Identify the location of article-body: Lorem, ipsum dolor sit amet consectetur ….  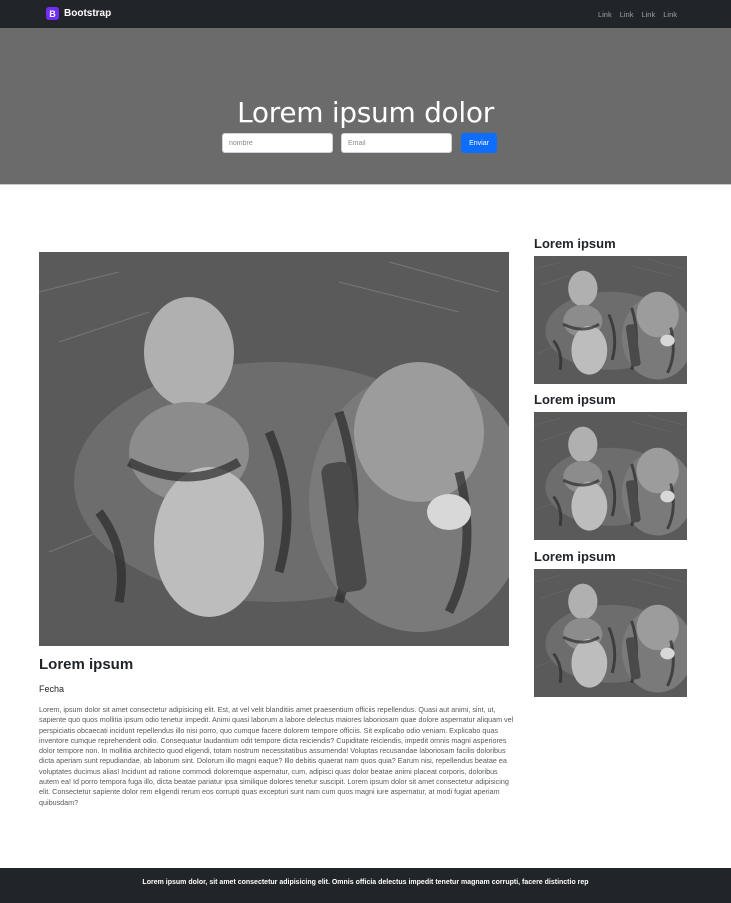
(276, 756).